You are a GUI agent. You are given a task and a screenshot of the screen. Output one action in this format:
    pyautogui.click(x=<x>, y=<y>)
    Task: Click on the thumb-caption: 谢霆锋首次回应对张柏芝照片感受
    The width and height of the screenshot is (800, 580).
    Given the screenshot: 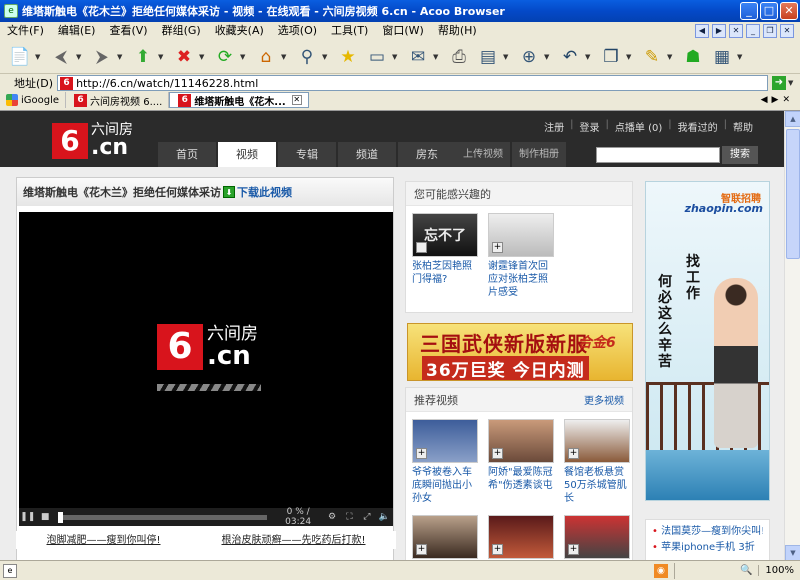 What is the action you would take?
    pyautogui.click(x=521, y=279)
    